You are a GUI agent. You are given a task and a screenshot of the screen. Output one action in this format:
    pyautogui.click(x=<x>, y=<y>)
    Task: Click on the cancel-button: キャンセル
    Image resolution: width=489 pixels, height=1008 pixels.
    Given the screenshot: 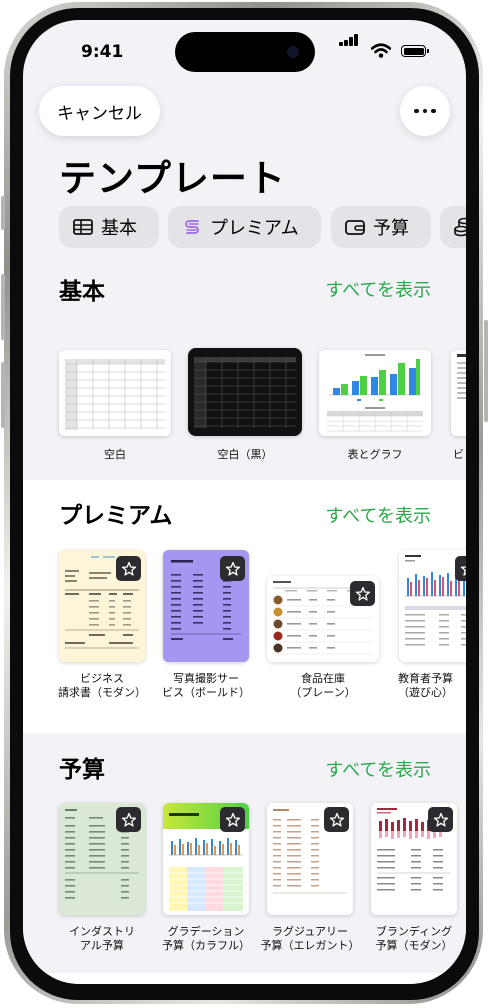 What is the action you would take?
    pyautogui.click(x=99, y=111)
    